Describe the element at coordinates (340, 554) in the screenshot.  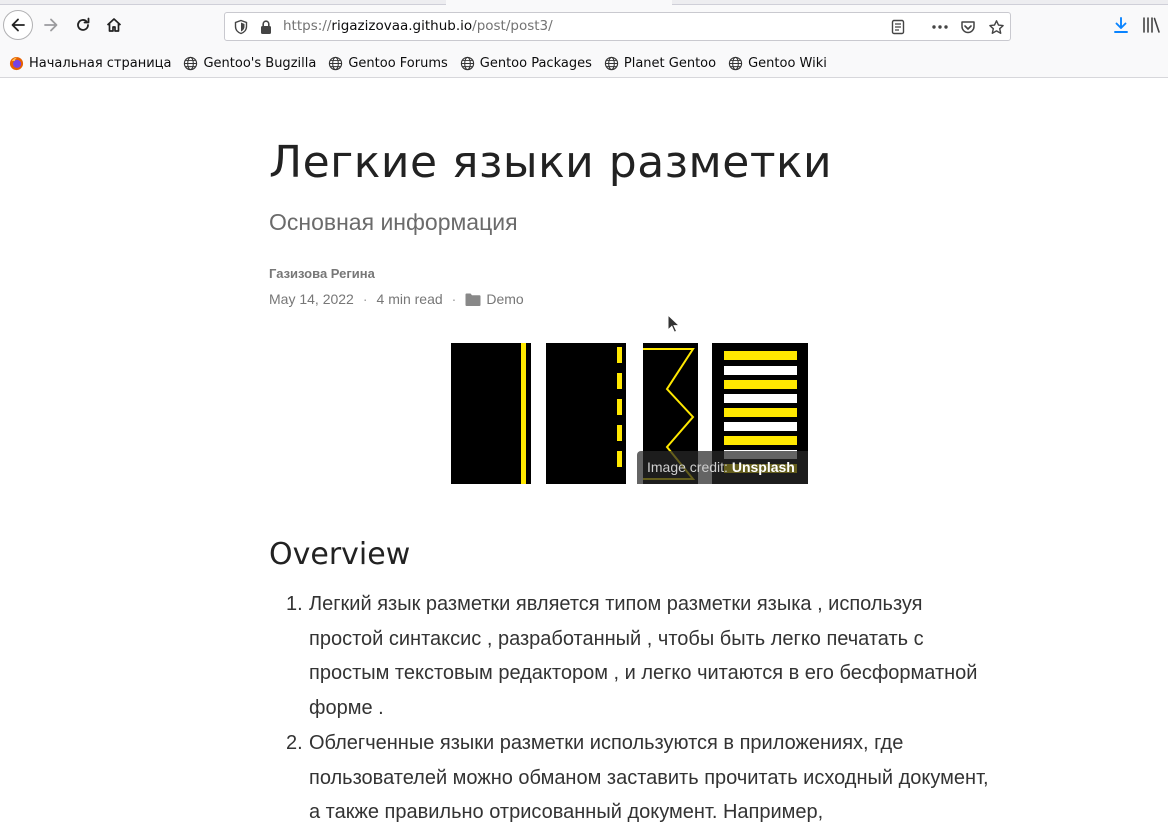
I see `section-heading: Overview` at that location.